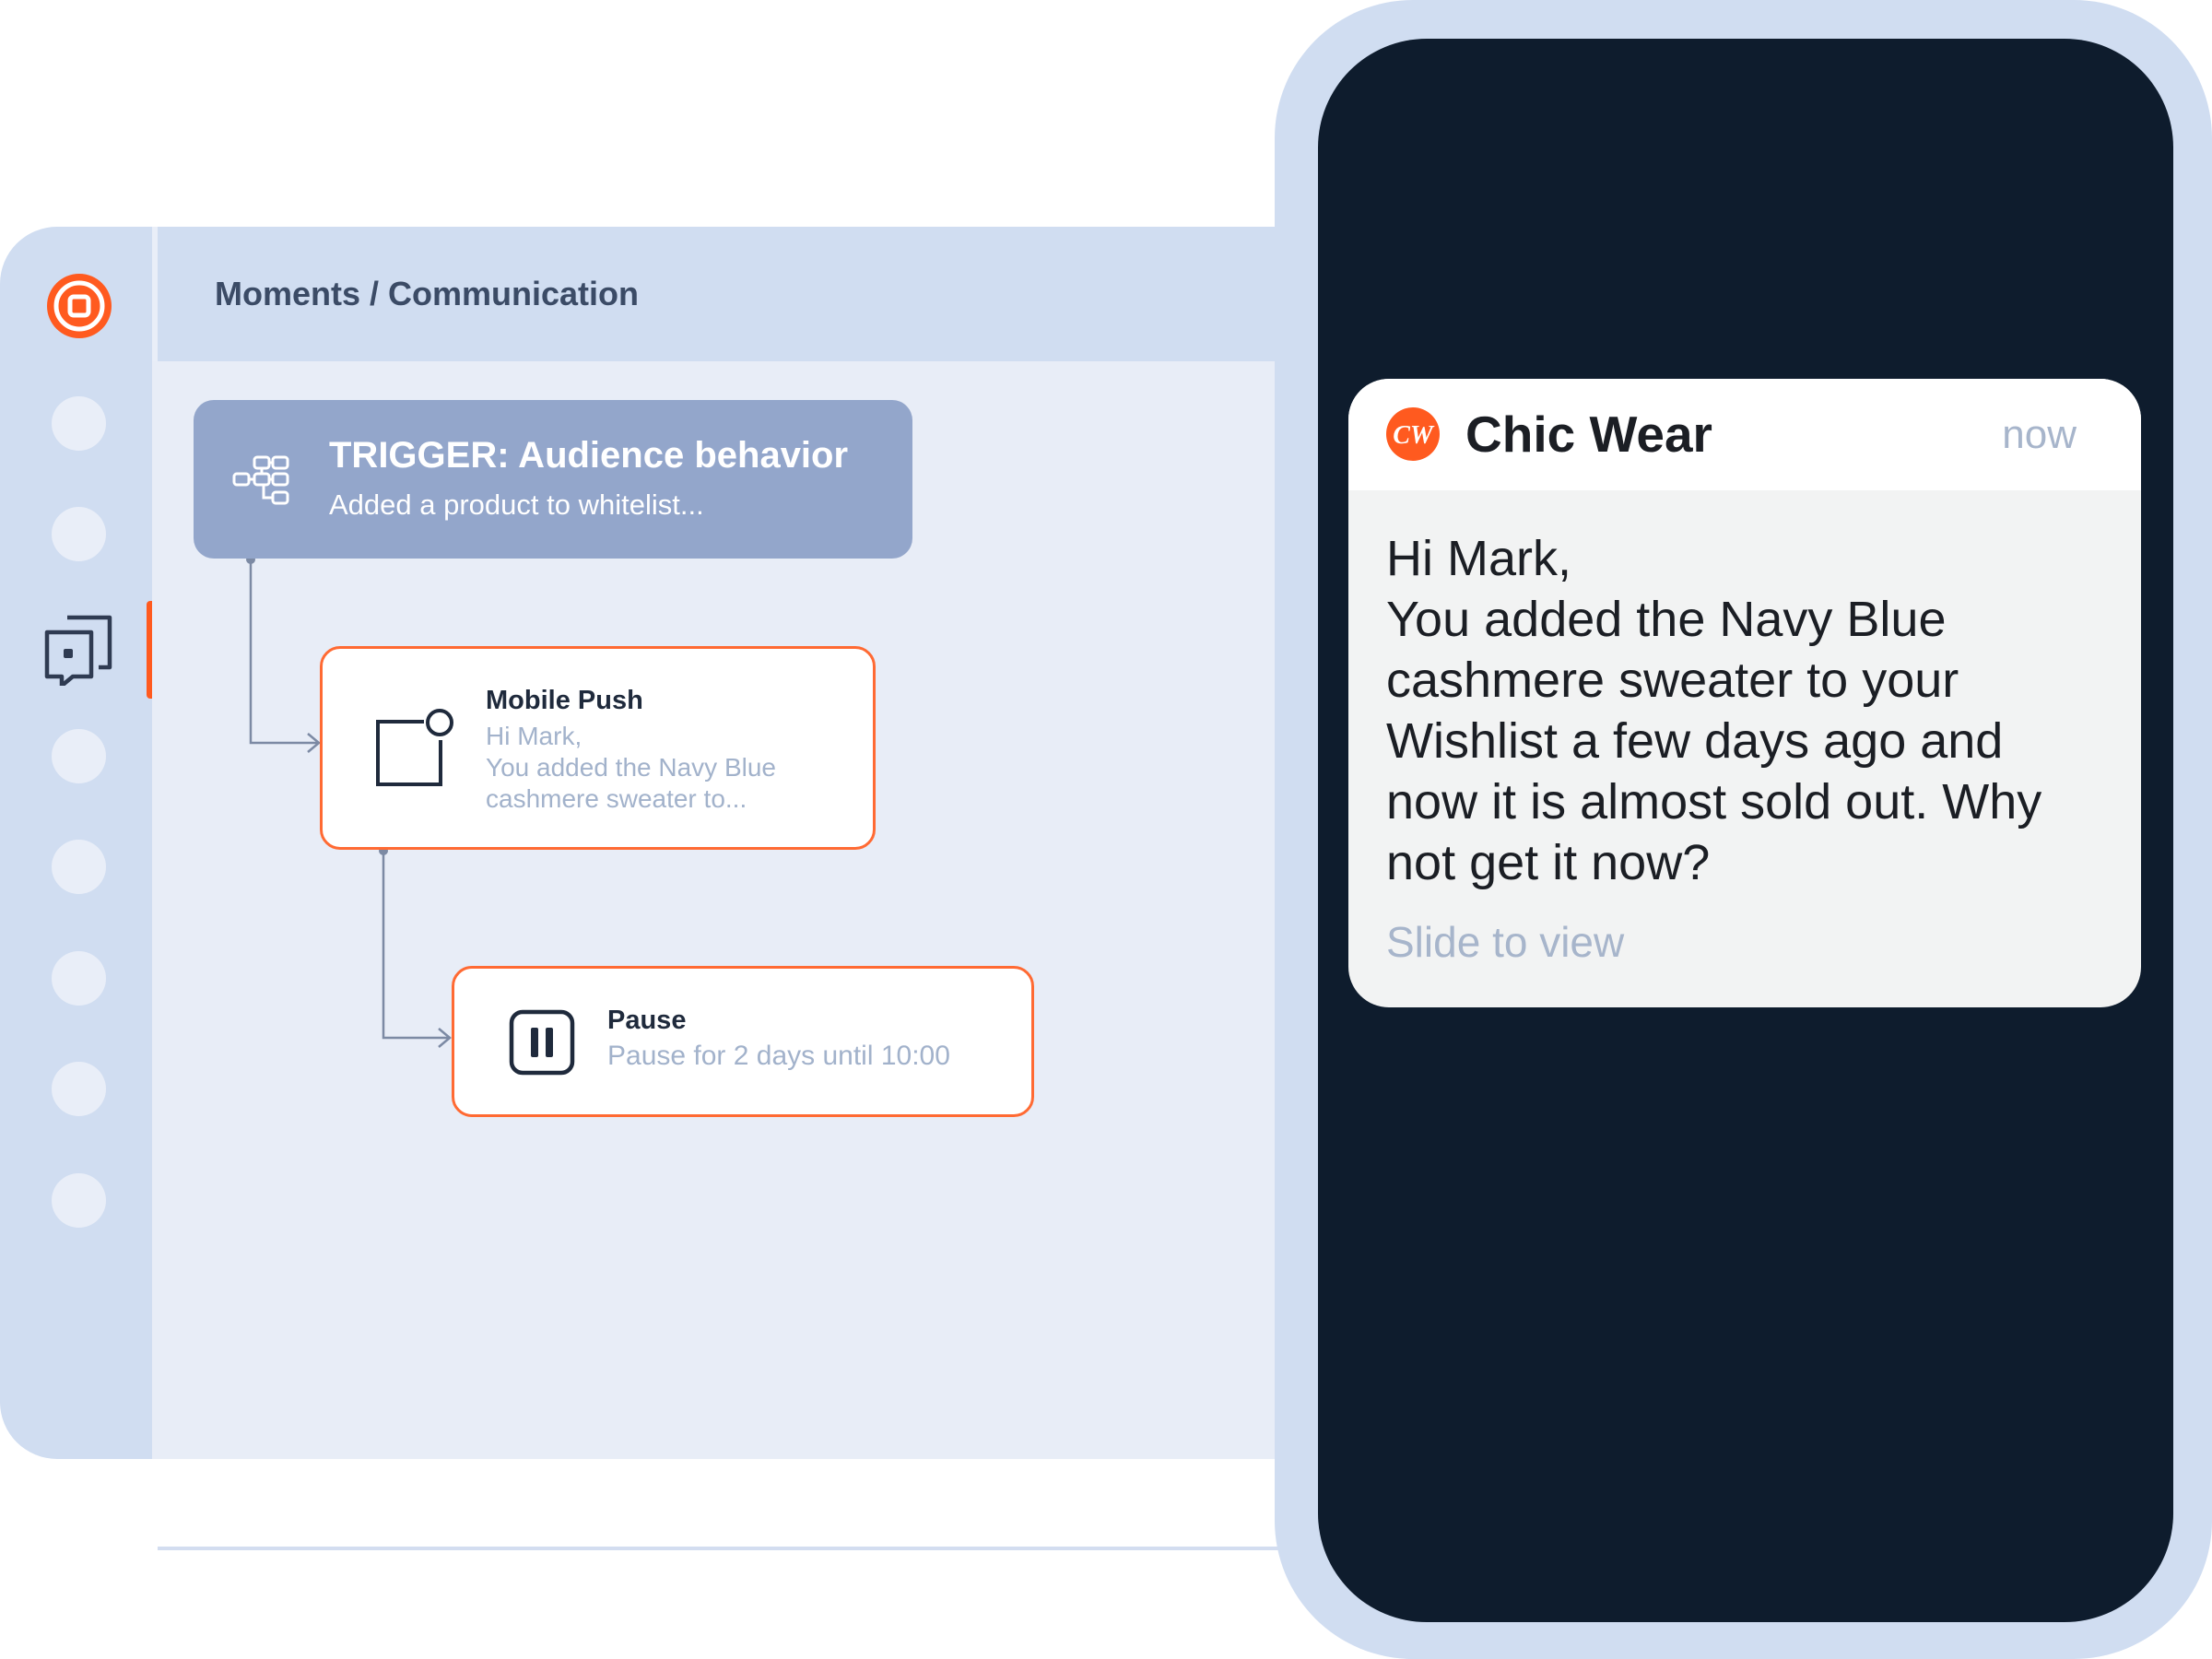 The height and width of the screenshot is (1659, 2212). What do you see at coordinates (1588, 434) in the screenshot?
I see `notification-app-name: Chic Wear` at bounding box center [1588, 434].